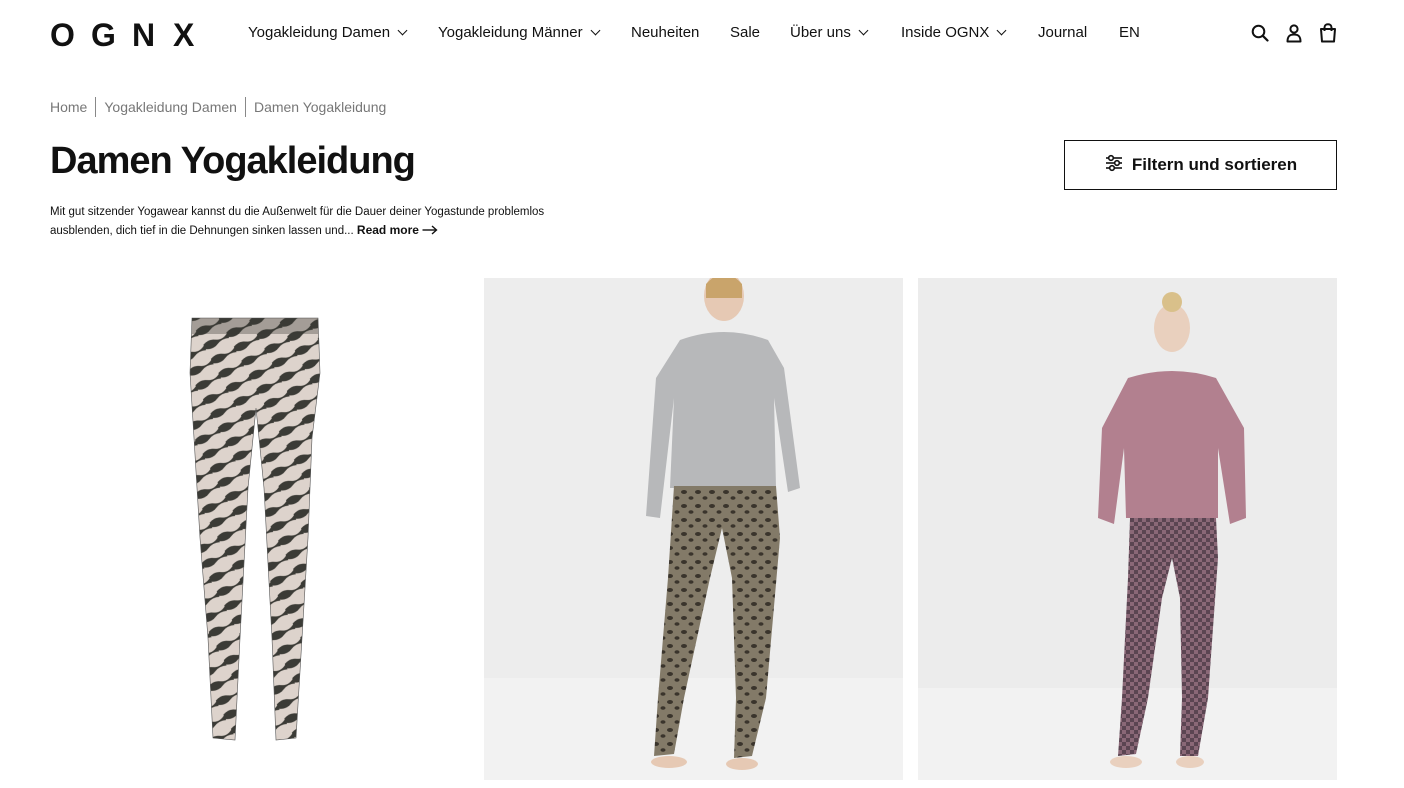 This screenshot has width=1404, height=788. I want to click on nav-item-neuheiten: Neuheiten, so click(680, 32).